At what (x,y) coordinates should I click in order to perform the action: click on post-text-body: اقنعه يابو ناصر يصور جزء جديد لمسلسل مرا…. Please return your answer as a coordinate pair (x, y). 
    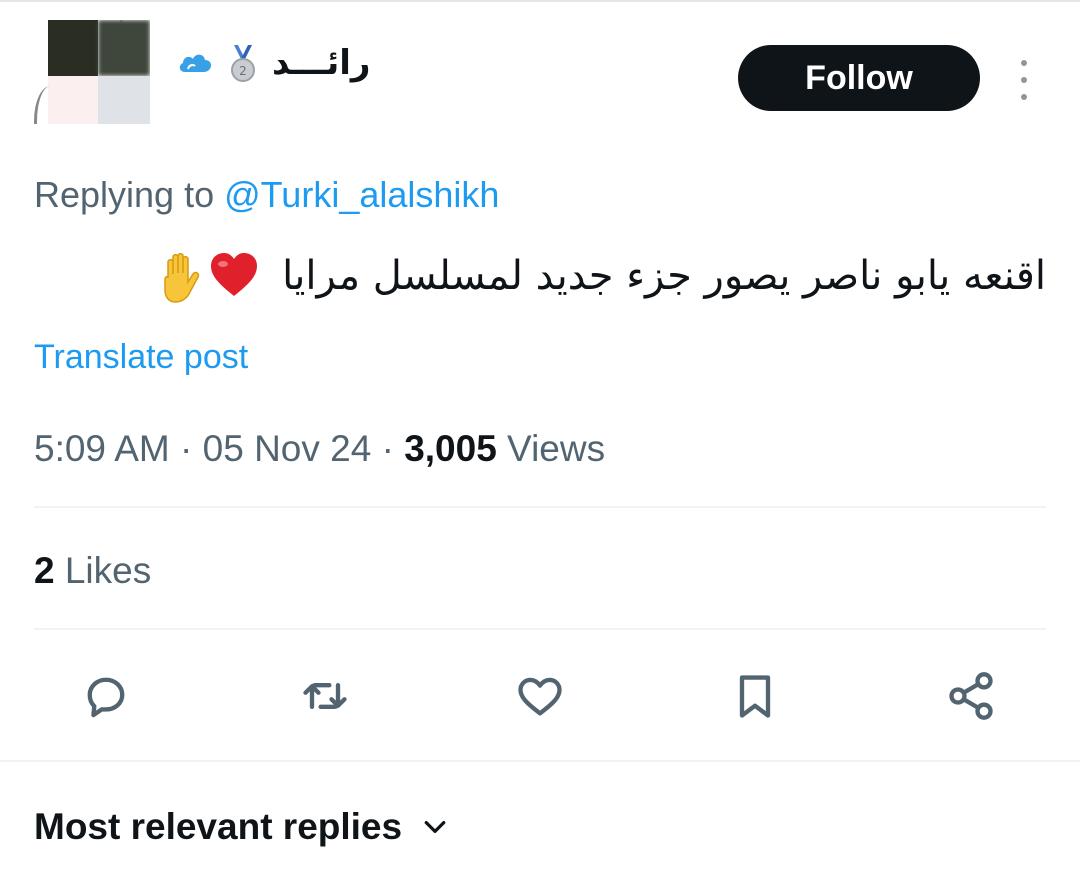
    Looking at the image, I should click on (664, 276).